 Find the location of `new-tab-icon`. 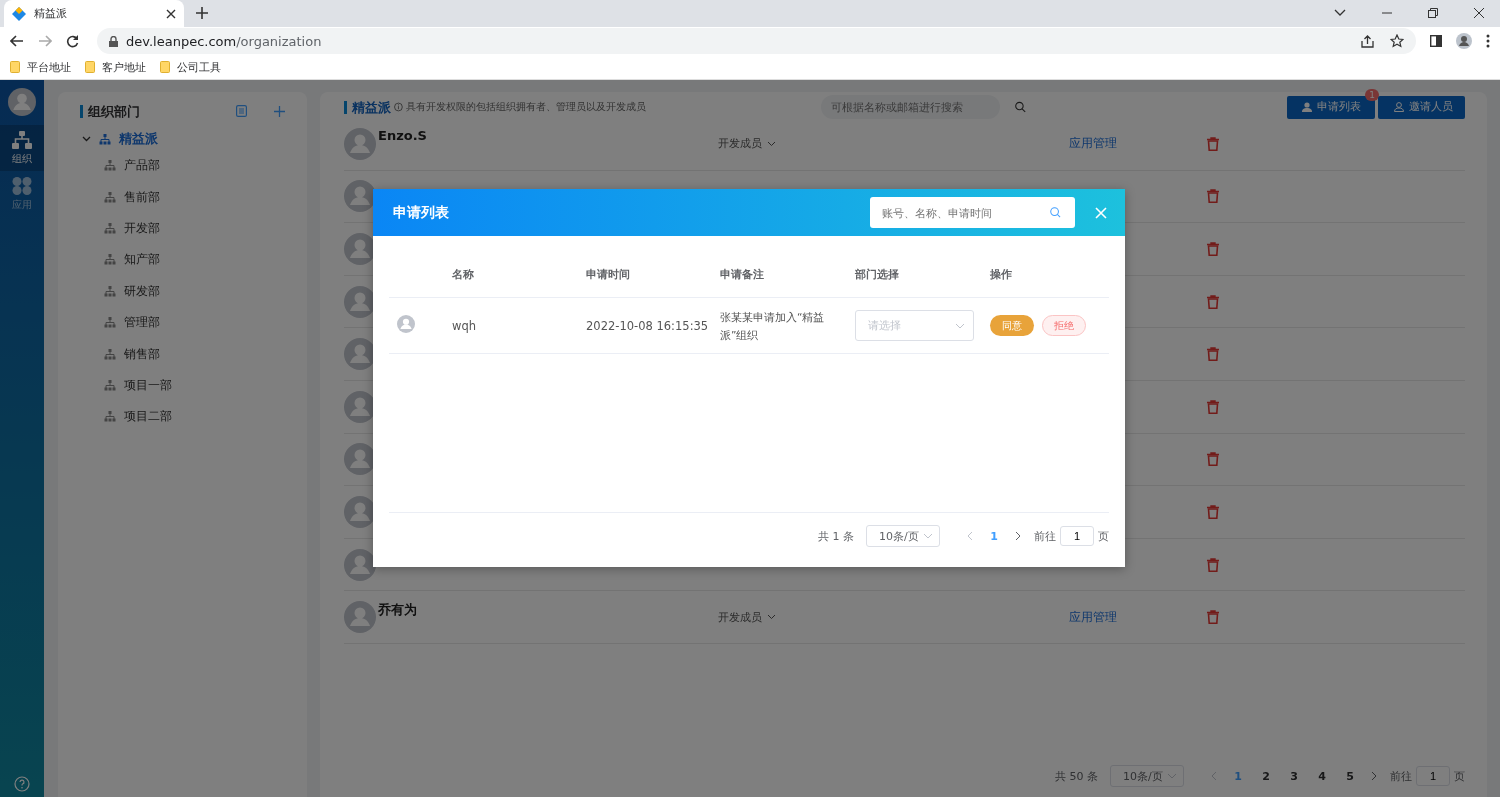

new-tab-icon is located at coordinates (202, 13).